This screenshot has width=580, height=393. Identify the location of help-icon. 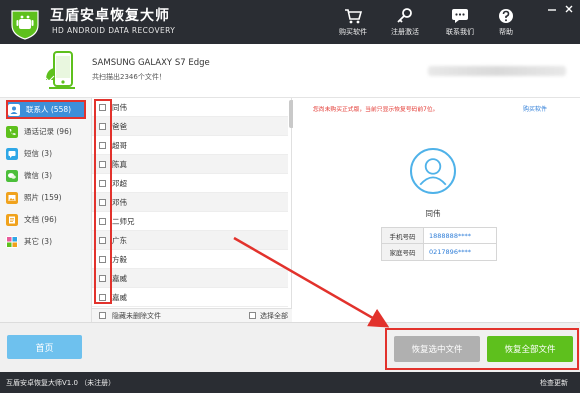
(506, 16).